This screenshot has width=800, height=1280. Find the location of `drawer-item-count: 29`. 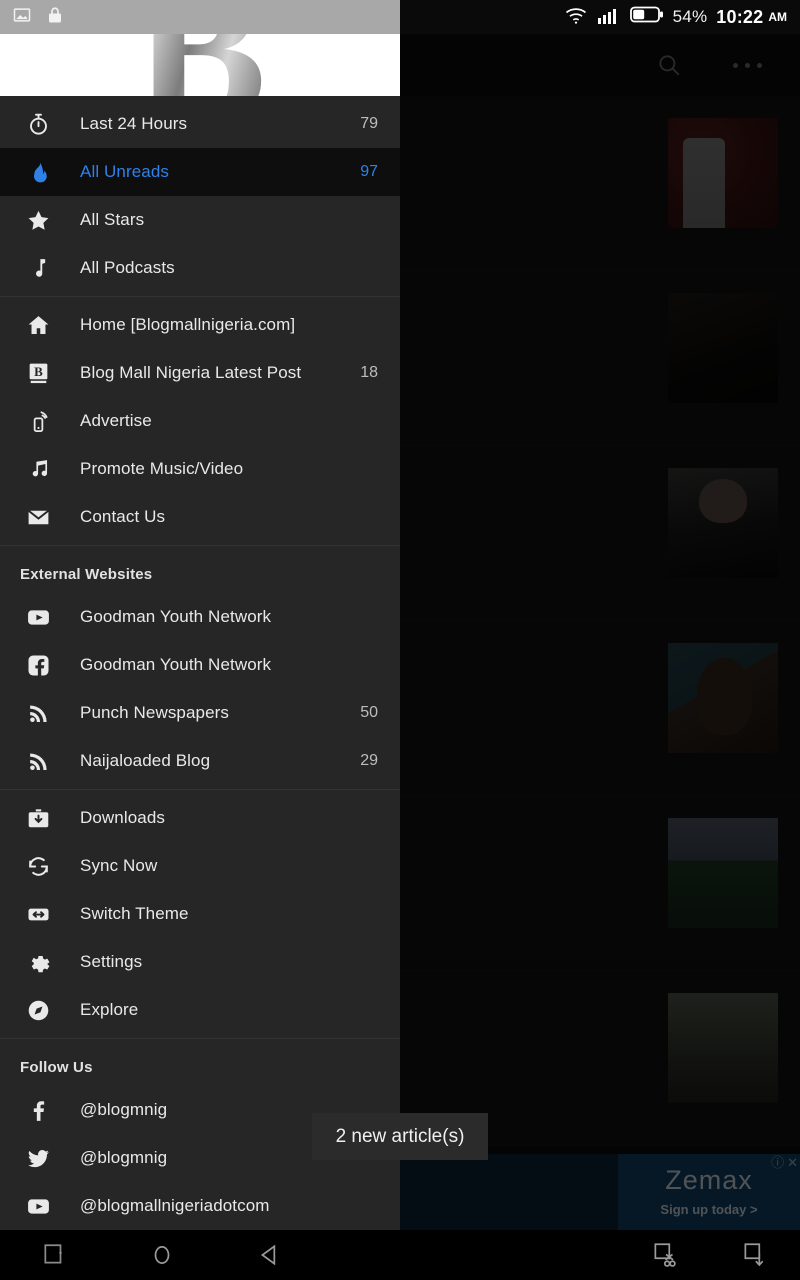

drawer-item-count: 29 is located at coordinates (369, 760).